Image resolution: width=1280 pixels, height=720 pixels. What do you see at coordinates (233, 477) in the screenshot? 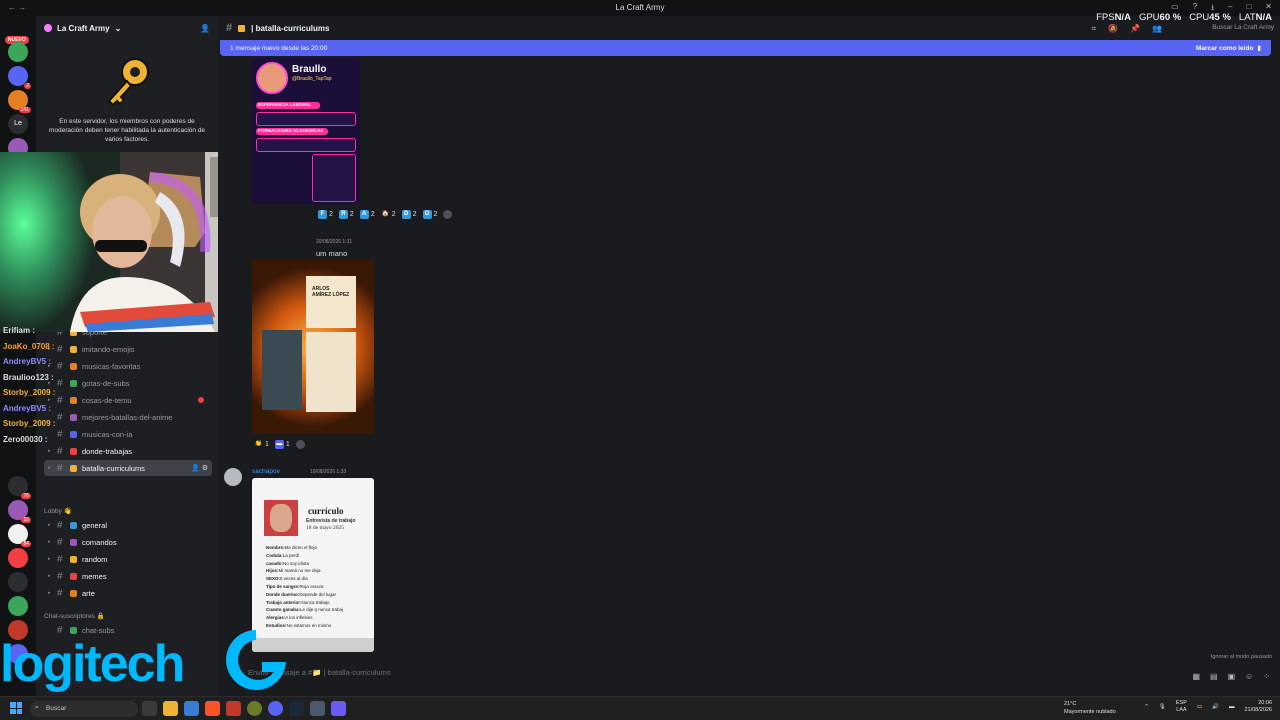
I see `avatar` at bounding box center [233, 477].